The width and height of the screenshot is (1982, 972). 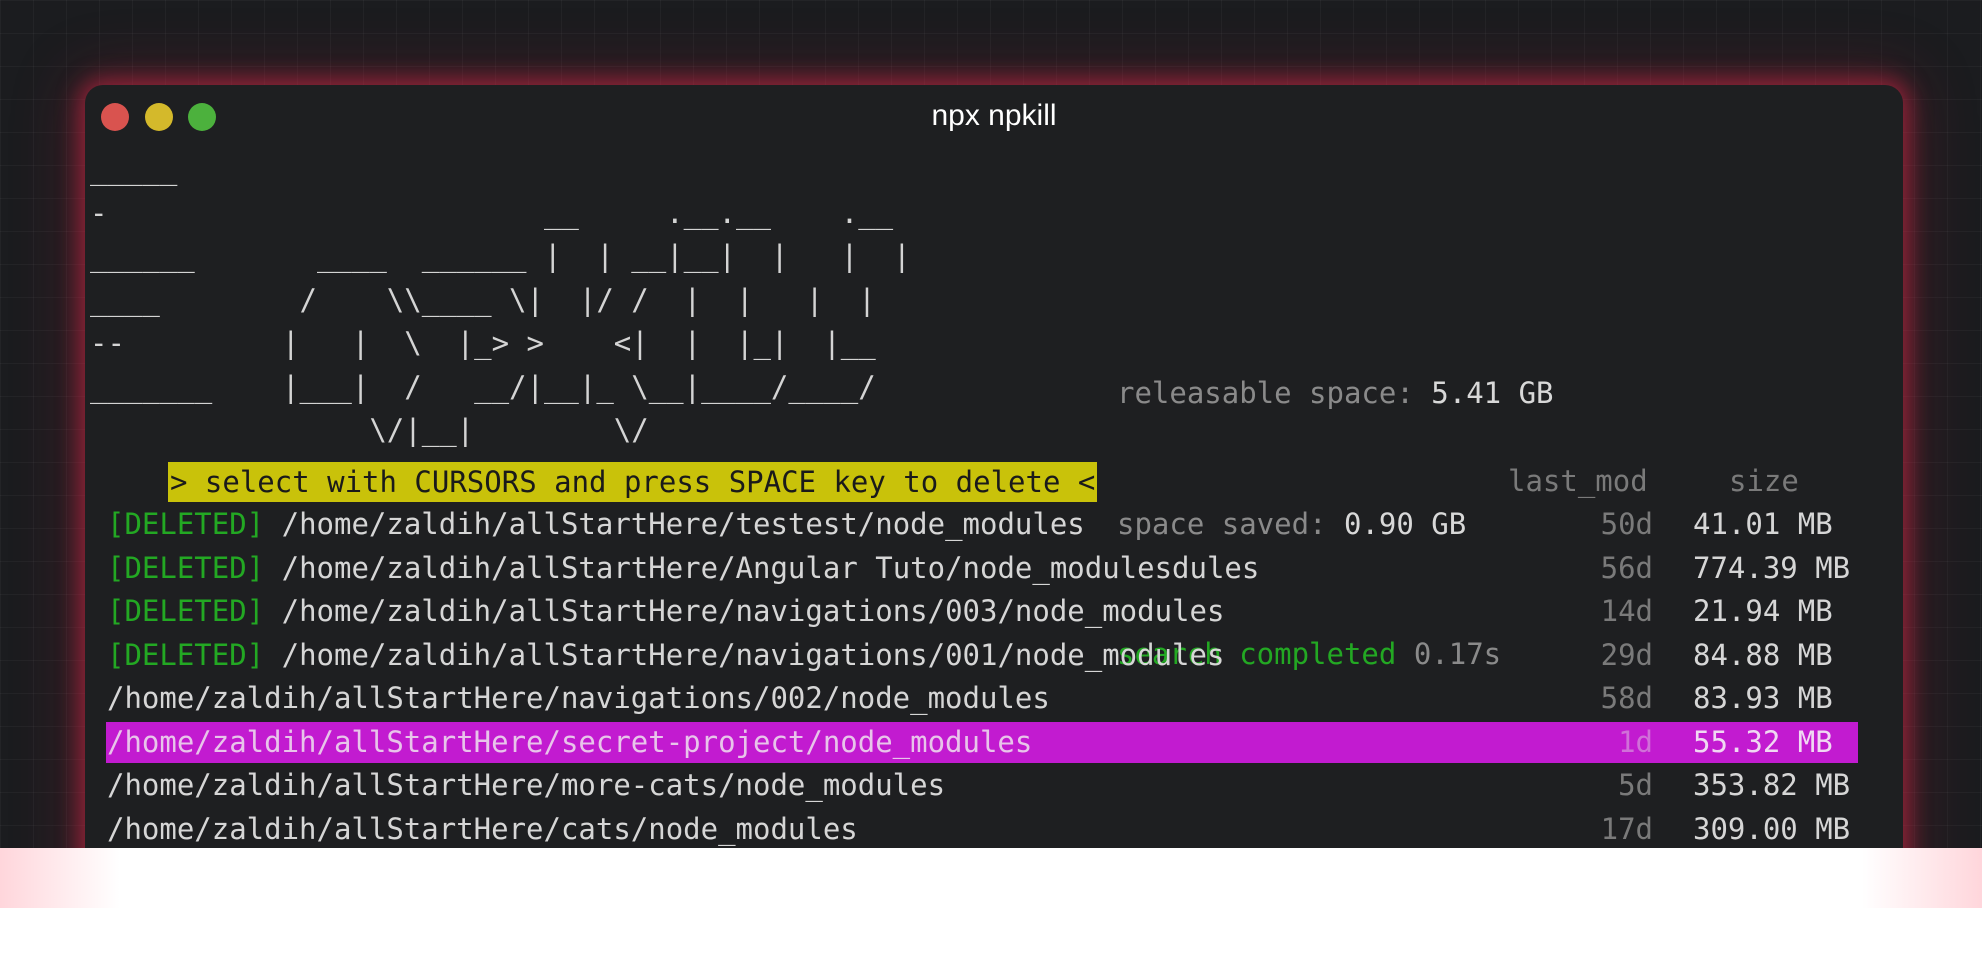 What do you see at coordinates (1626, 524) in the screenshot?
I see `row-last-mod: 50d` at bounding box center [1626, 524].